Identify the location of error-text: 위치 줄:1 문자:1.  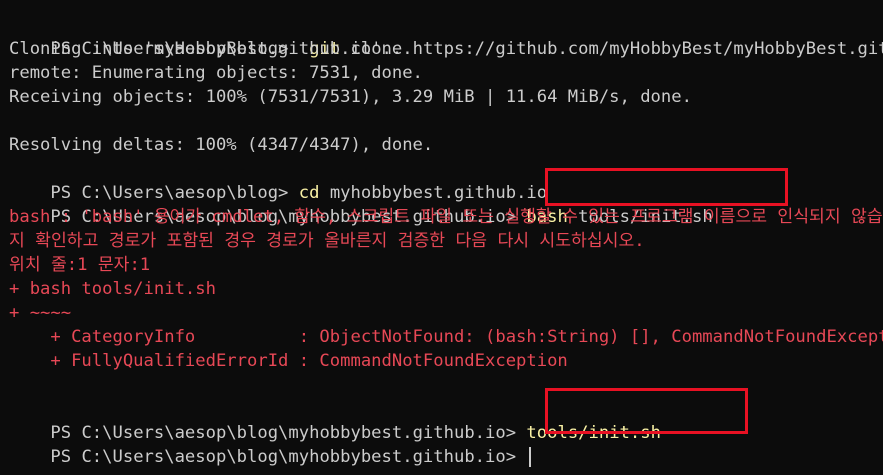
(80, 265).